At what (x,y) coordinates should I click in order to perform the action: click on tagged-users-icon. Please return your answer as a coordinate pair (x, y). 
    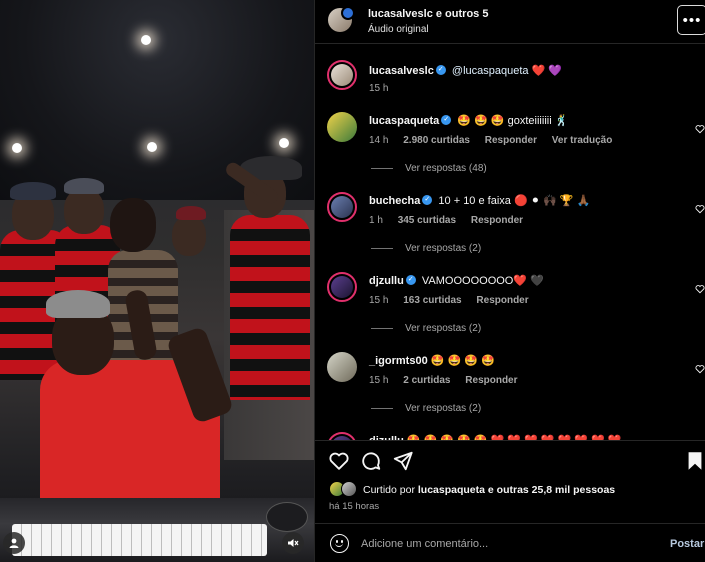
    Looking at the image, I should click on (14, 543).